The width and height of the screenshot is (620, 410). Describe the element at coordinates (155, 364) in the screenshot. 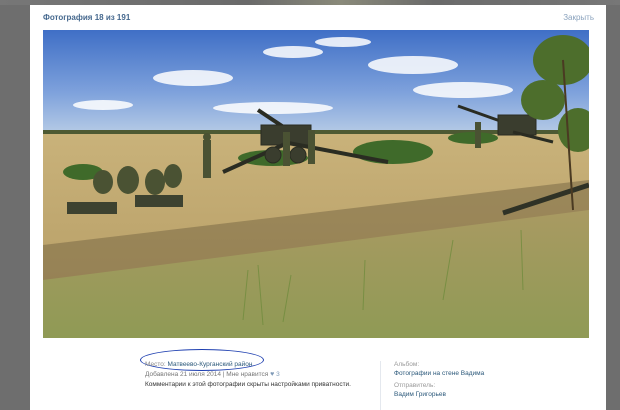

I see `place-label: Место:` at that location.